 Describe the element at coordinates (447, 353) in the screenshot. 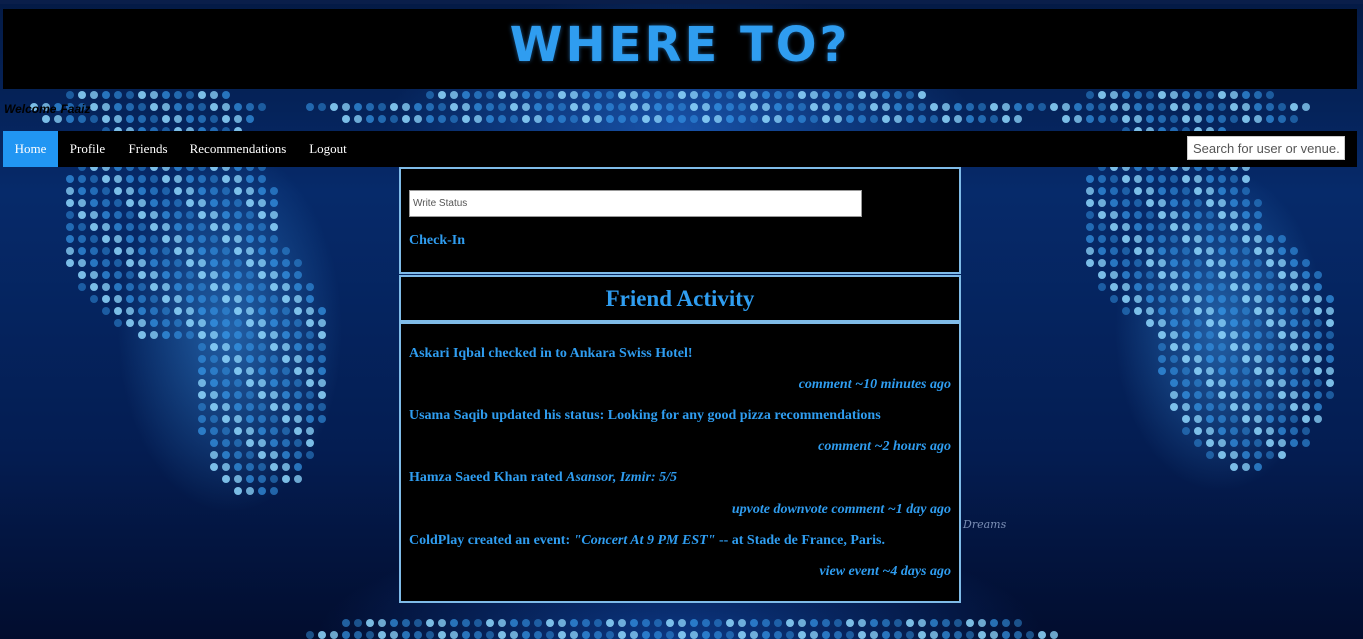

I see `activity-user: Askari Iqbal` at that location.